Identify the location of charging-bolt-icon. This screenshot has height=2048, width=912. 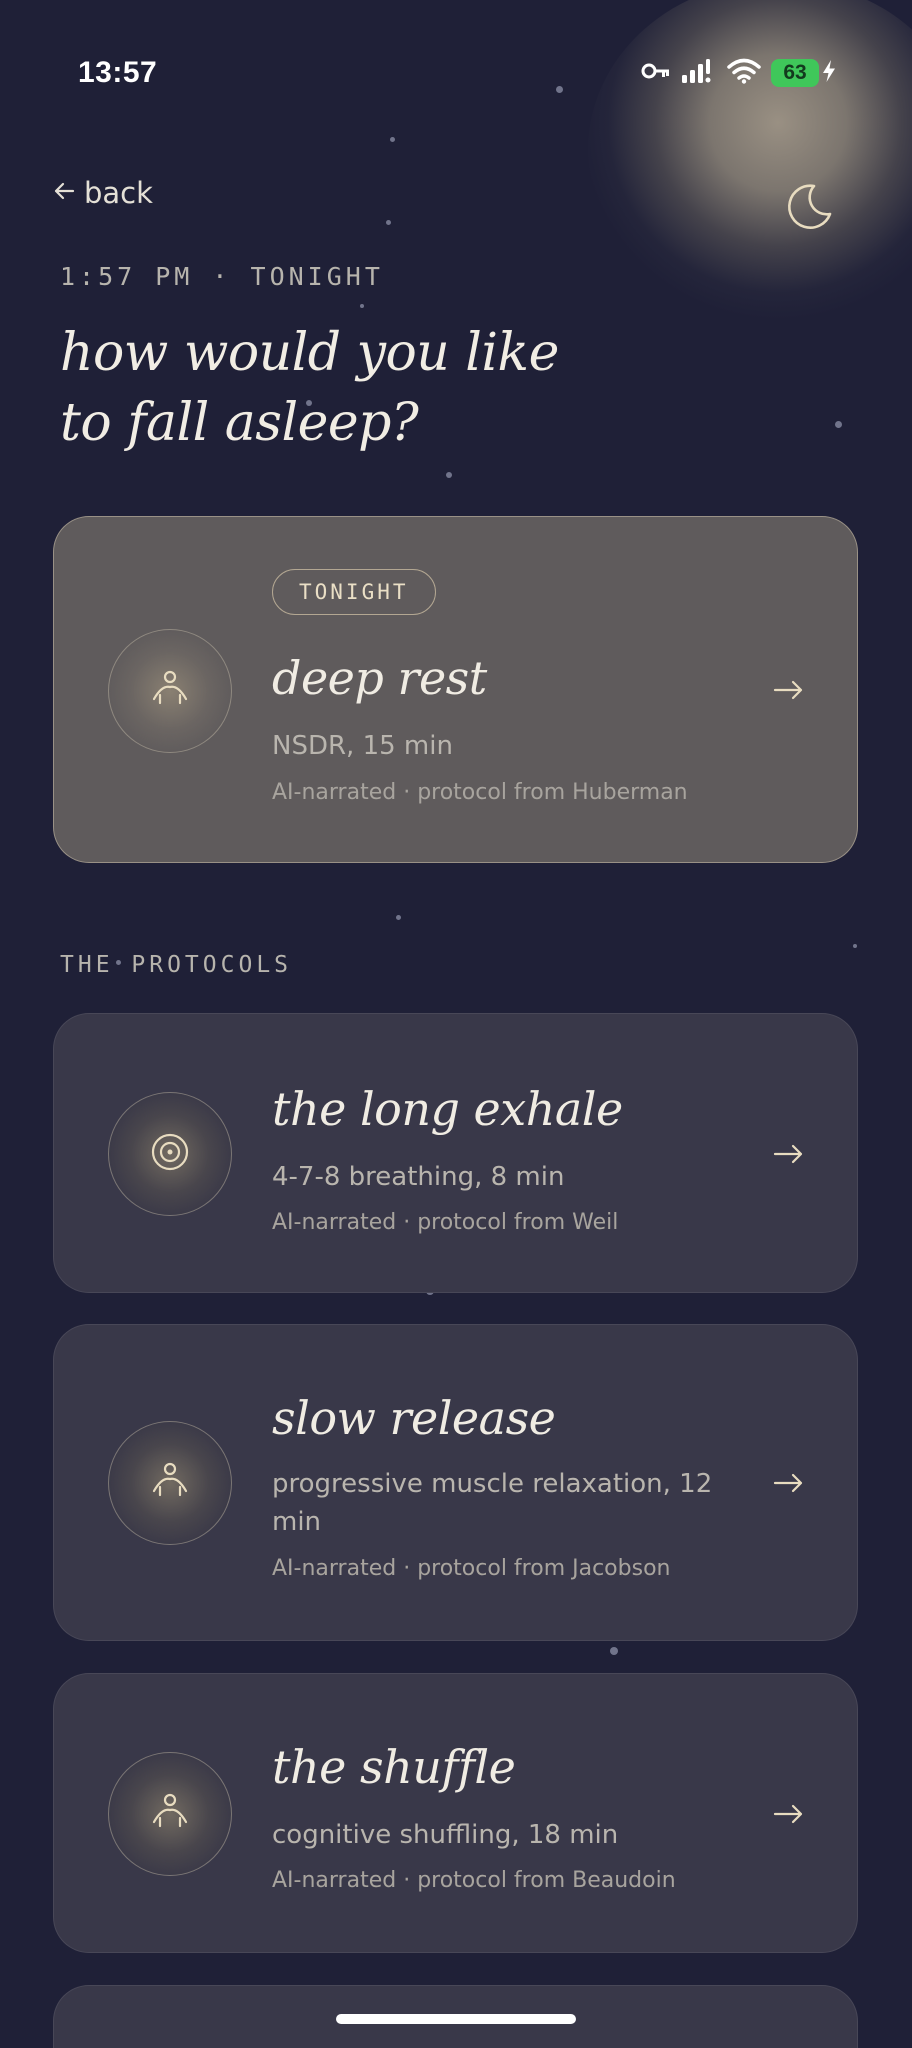
(829, 73).